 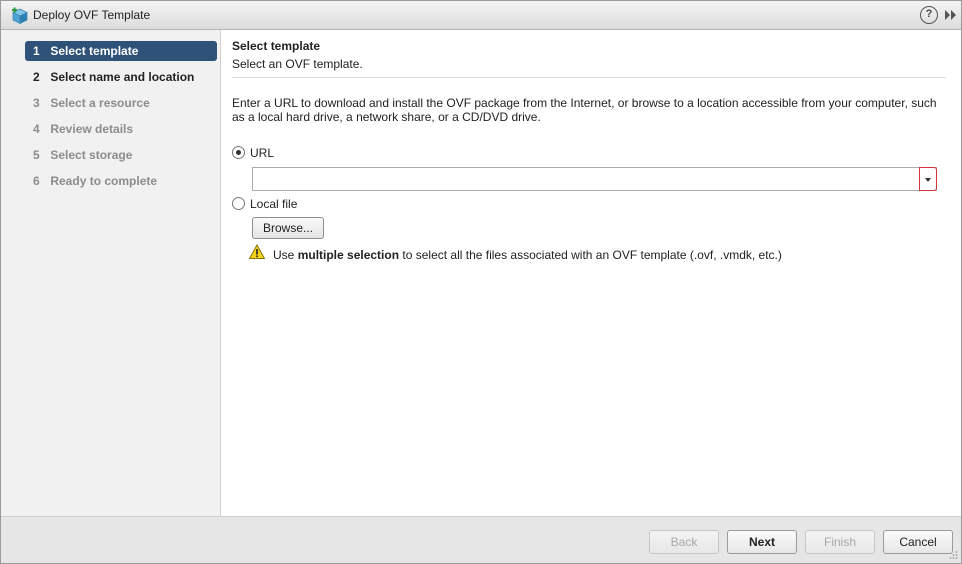 I want to click on finish-button: Finish, so click(x=840, y=542).